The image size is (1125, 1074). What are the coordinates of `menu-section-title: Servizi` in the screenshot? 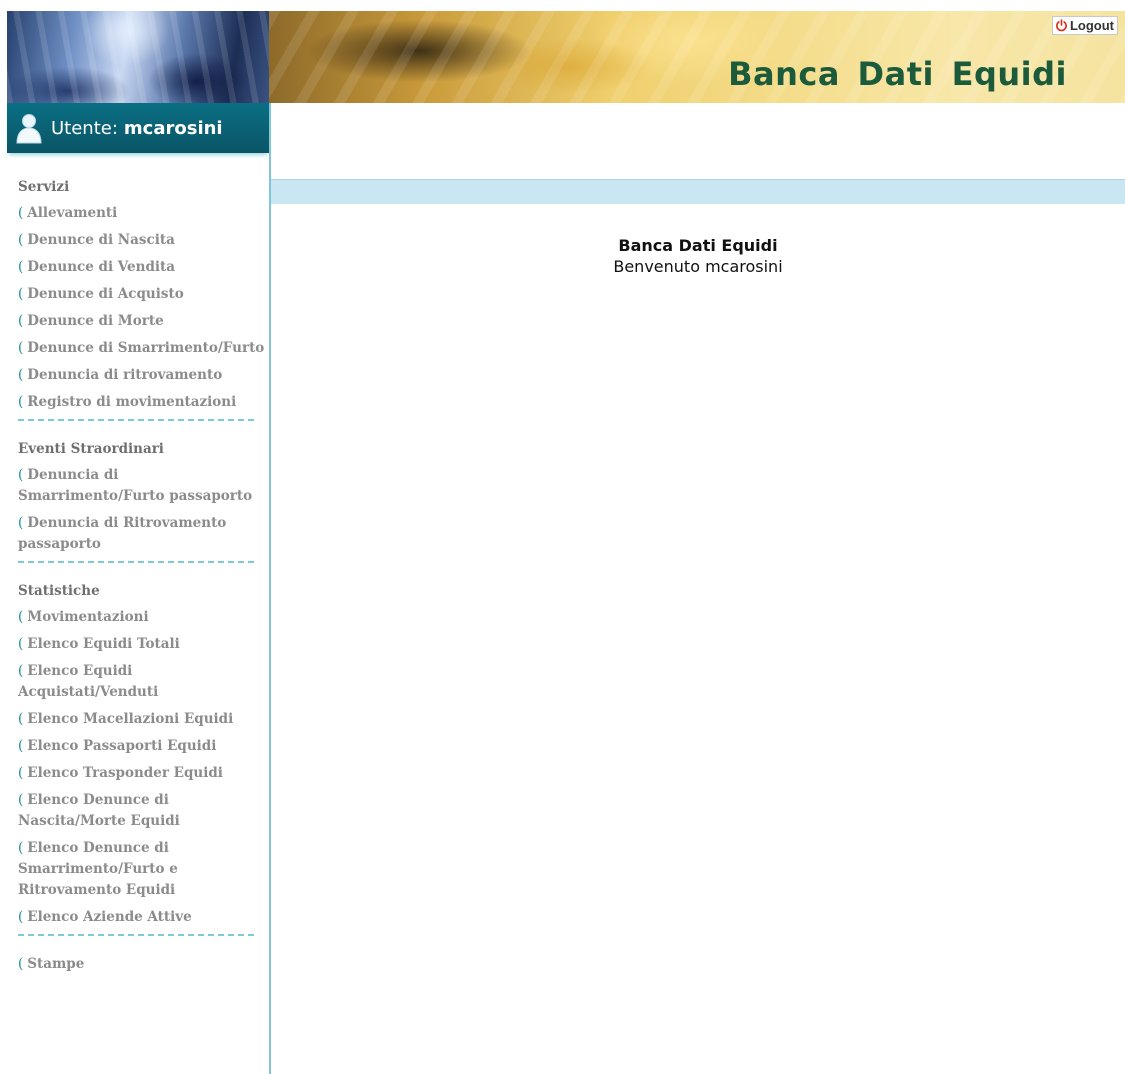 It's located at (44, 187).